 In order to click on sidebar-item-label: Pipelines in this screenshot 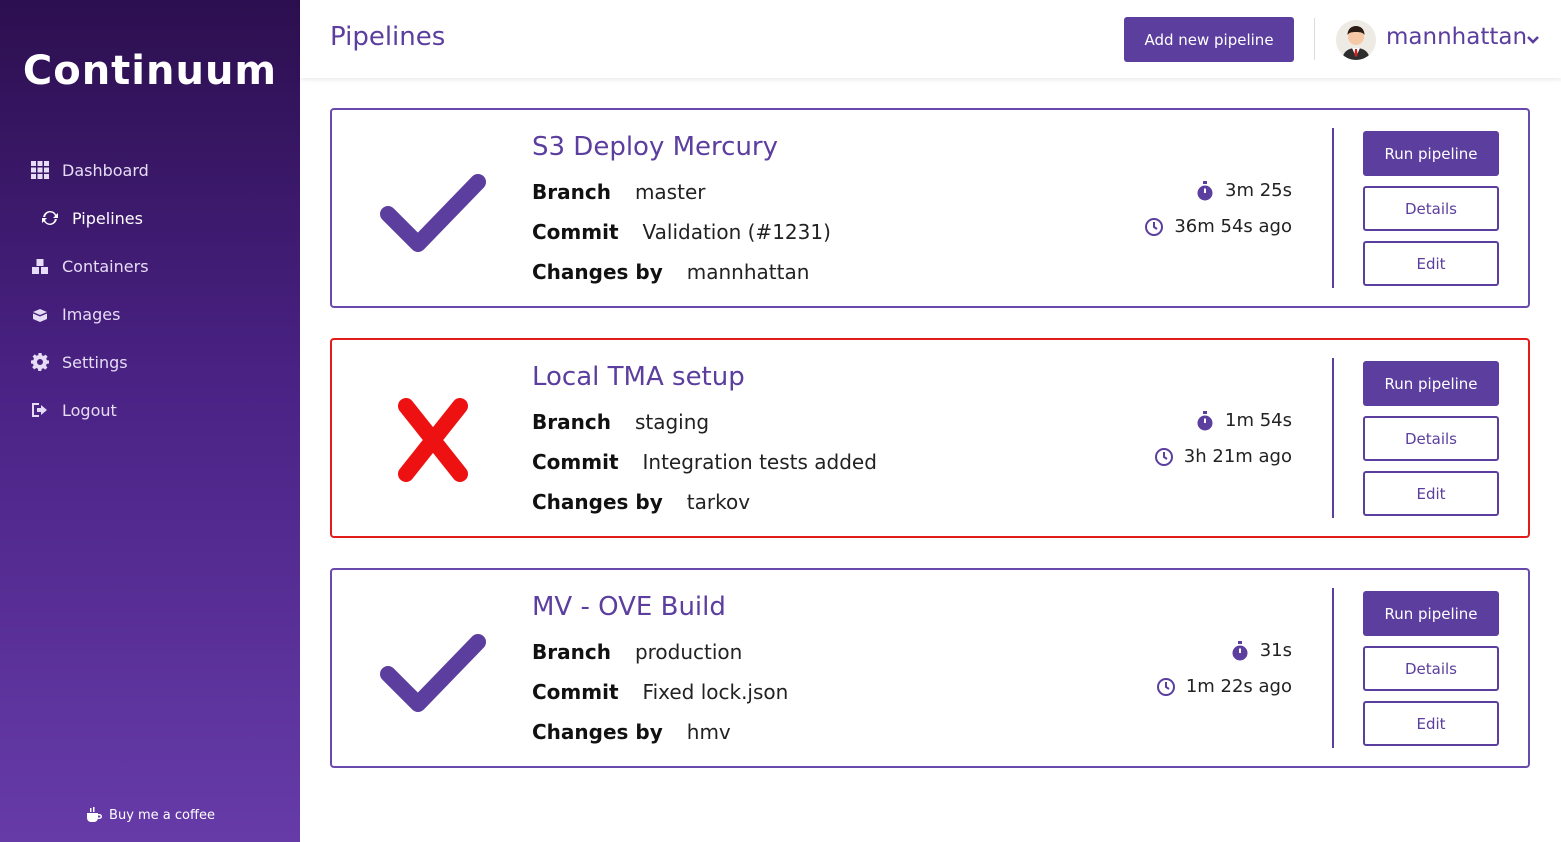, I will do `click(107, 218)`.